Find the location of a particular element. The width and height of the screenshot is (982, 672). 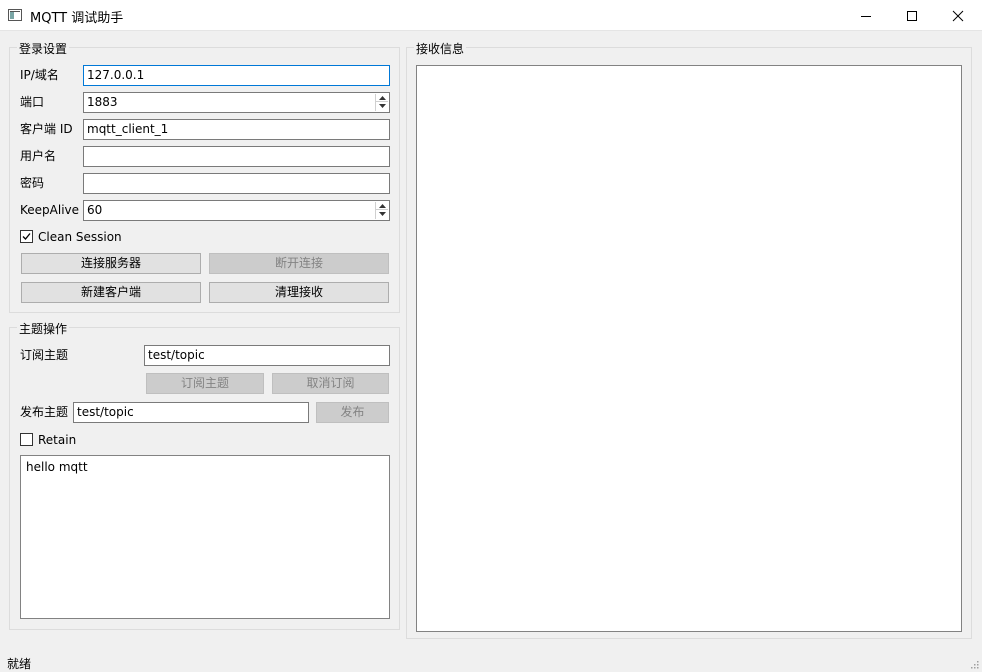

status-text: 就绪 is located at coordinates (19, 664).